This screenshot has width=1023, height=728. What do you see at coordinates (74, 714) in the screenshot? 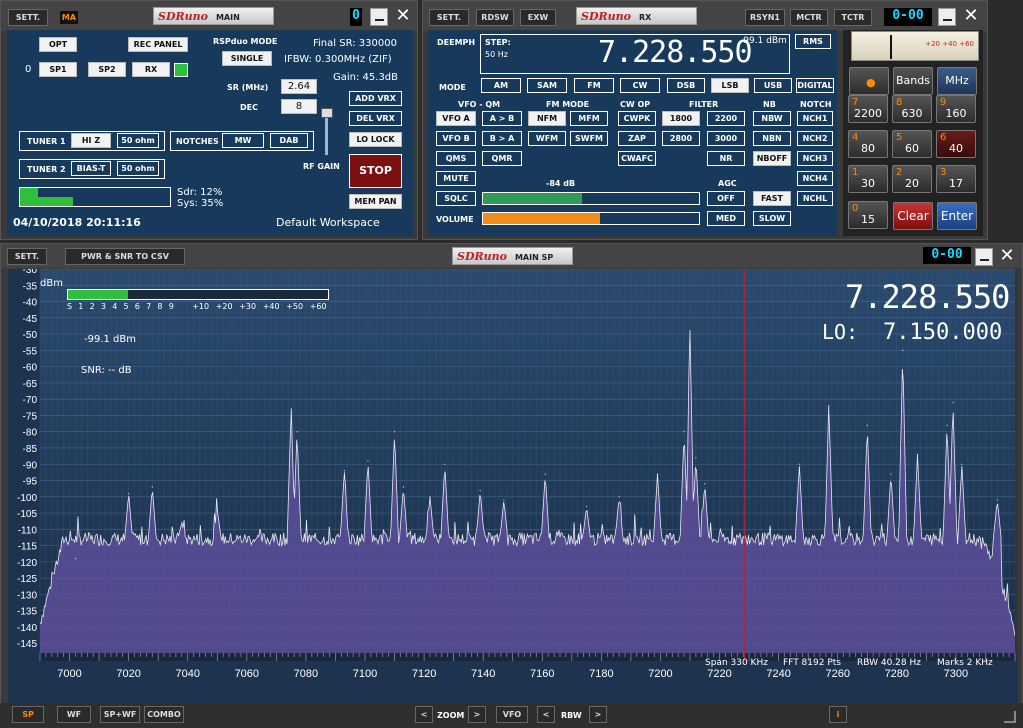
I see `wf-view-button: WF` at bounding box center [74, 714].